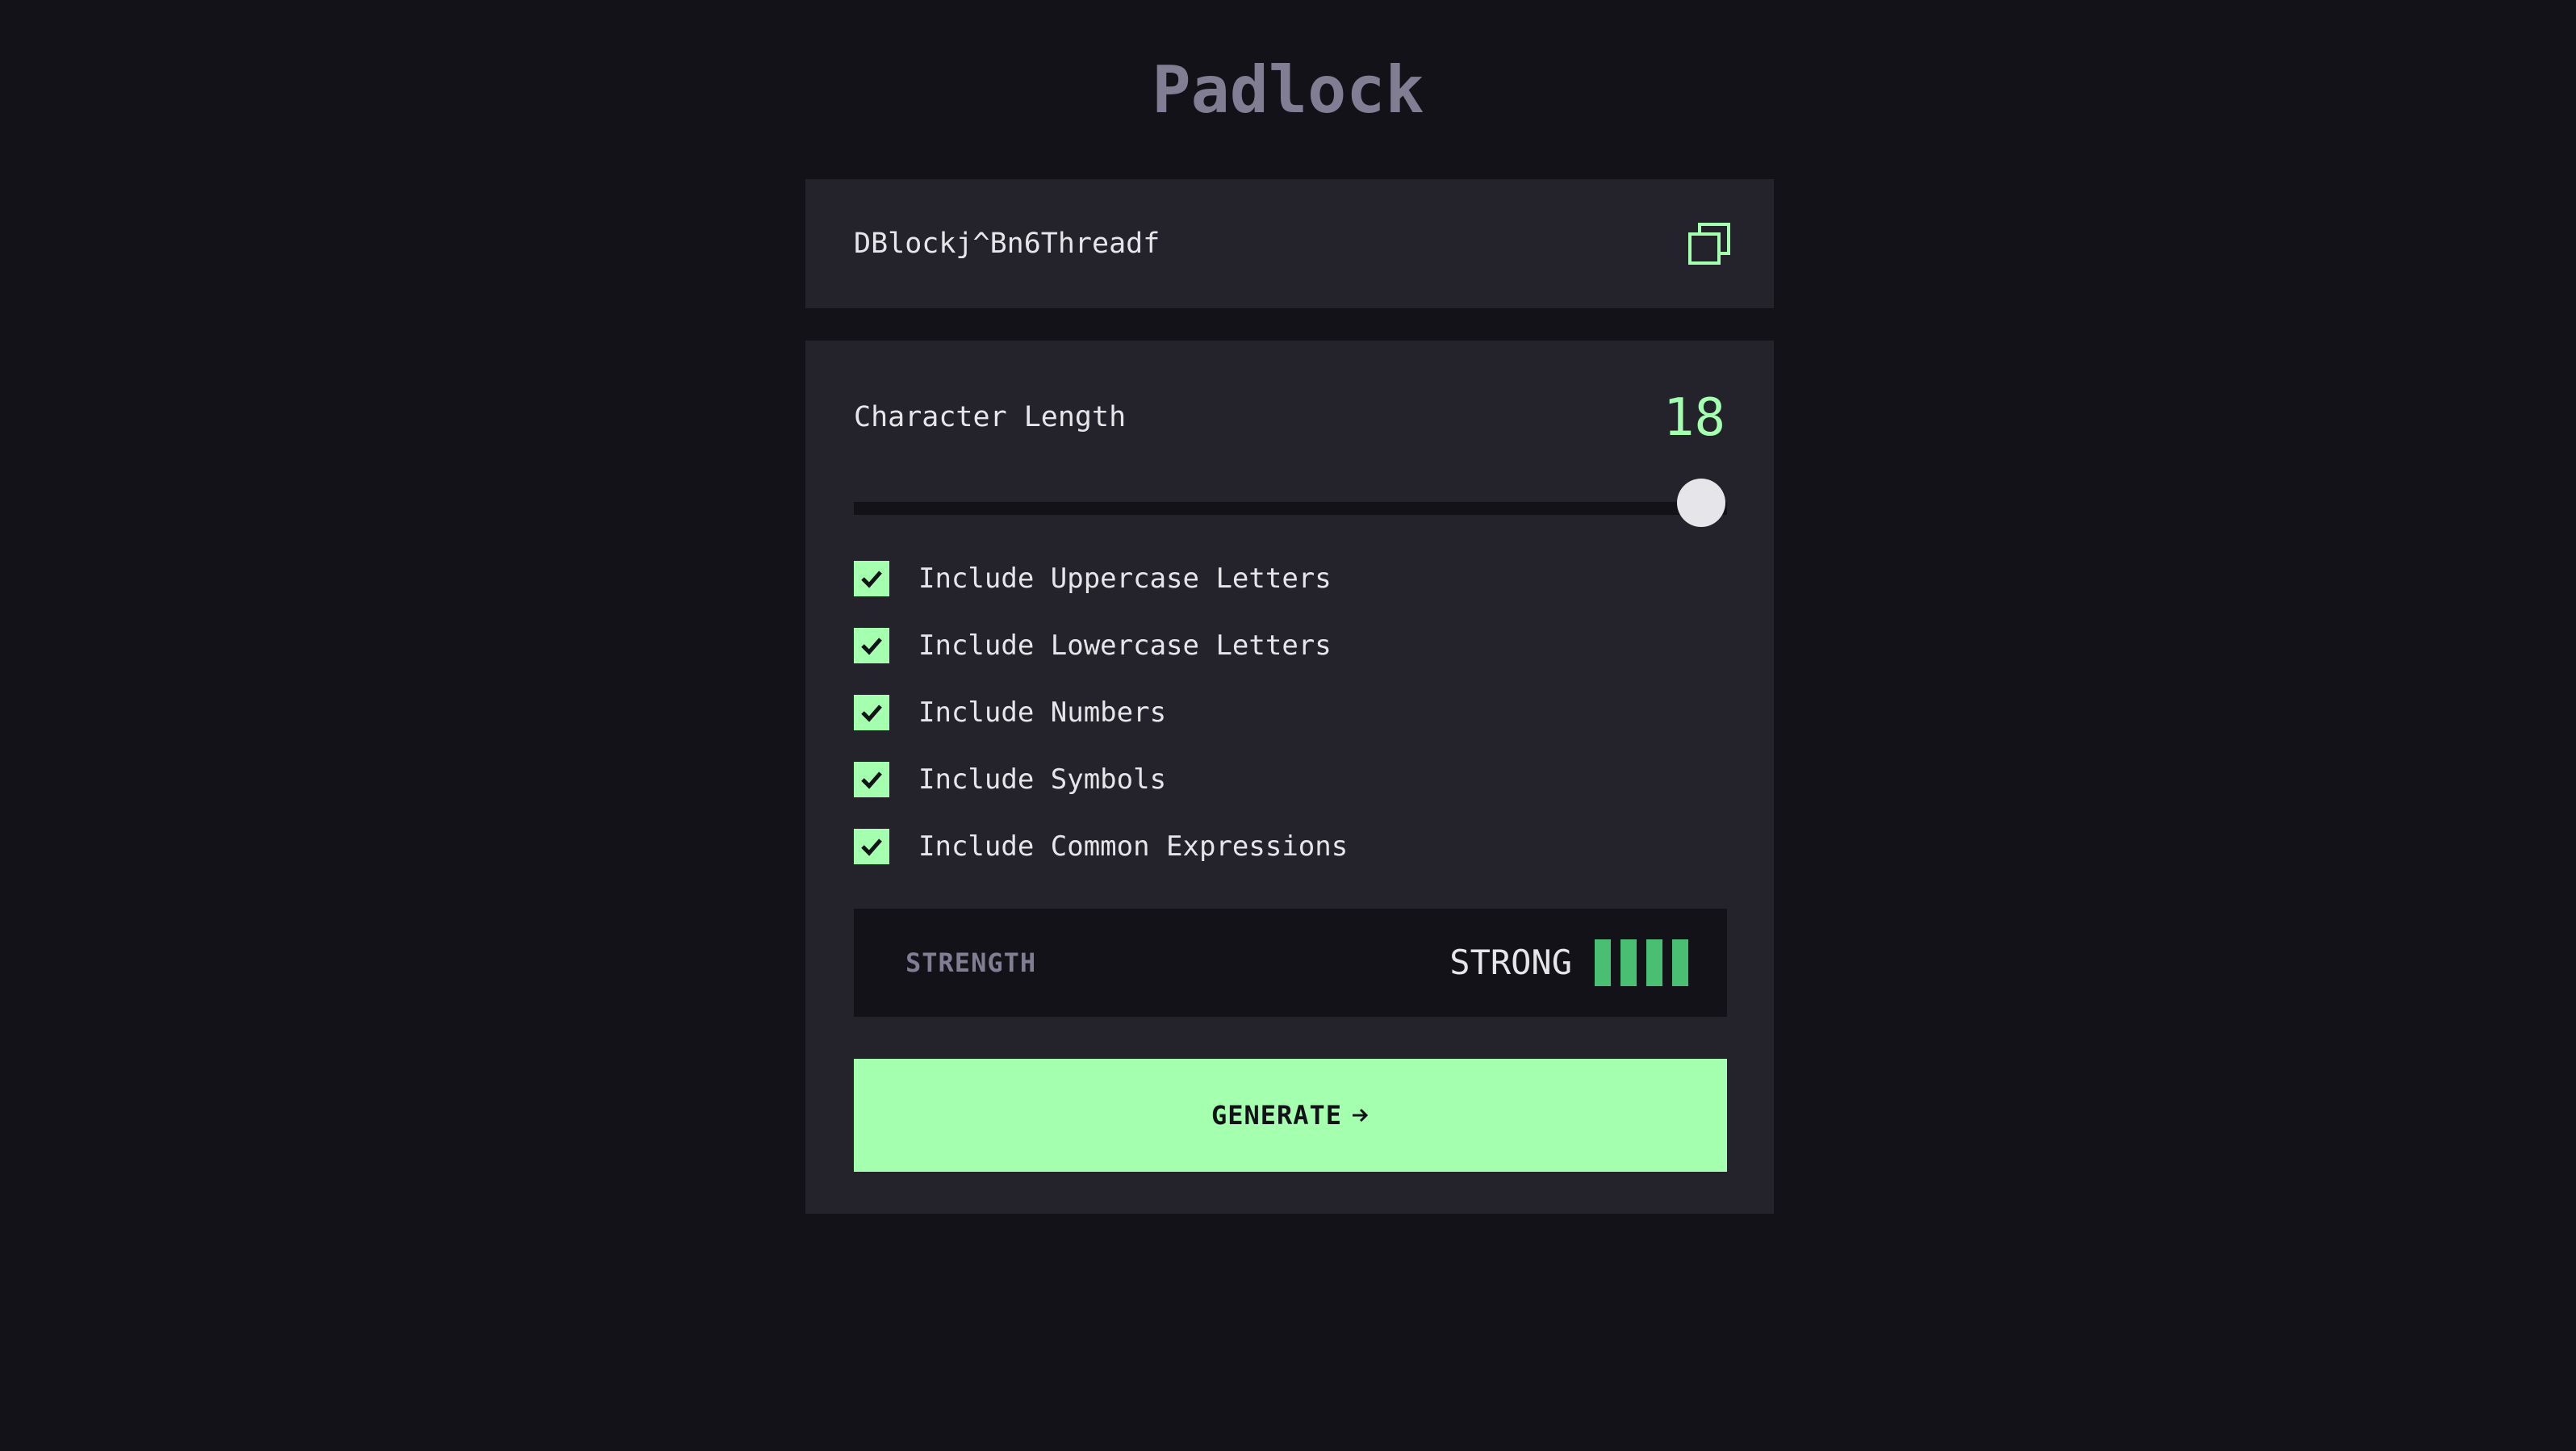 The image size is (2576, 1451). I want to click on length-slider-thumb, so click(1701, 503).